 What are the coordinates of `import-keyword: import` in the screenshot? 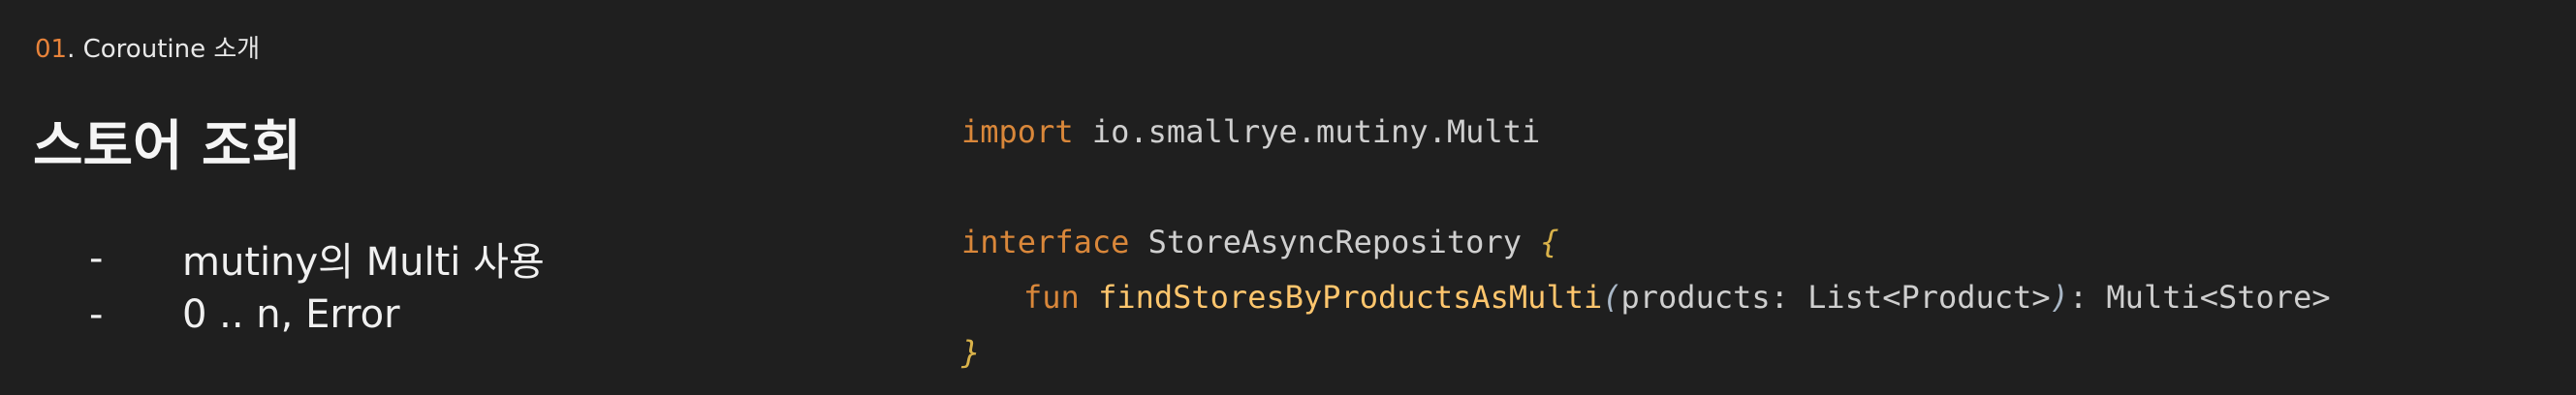 It's located at (1017, 131).